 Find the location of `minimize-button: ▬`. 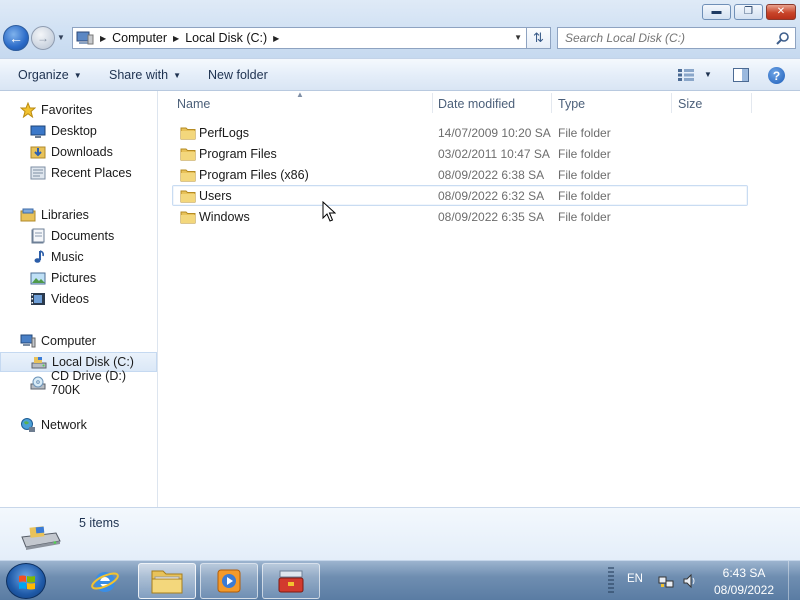

minimize-button: ▬ is located at coordinates (716, 12).